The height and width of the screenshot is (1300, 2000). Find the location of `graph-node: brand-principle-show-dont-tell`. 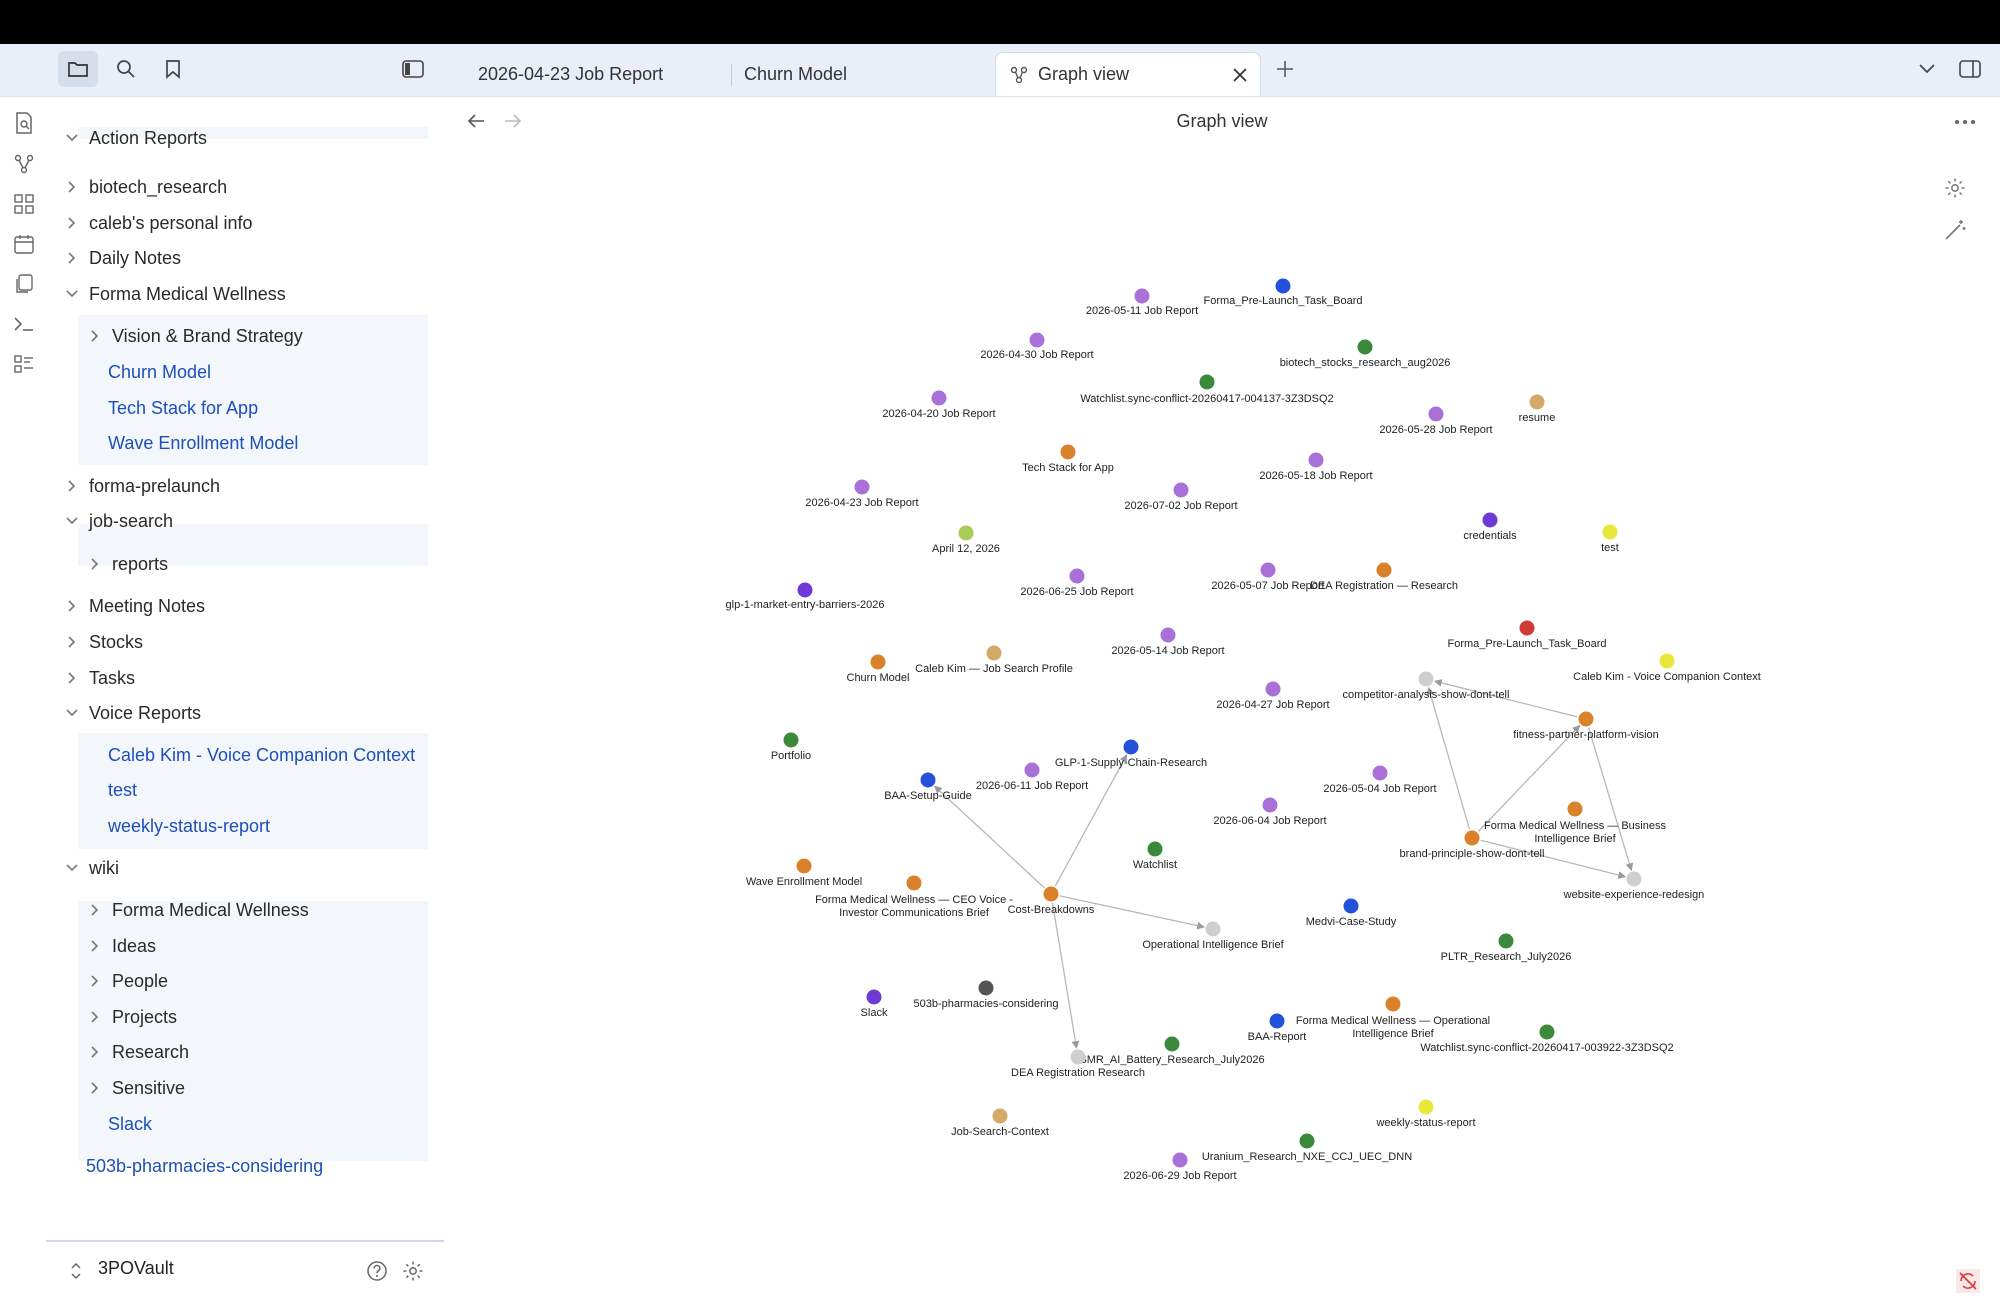

graph-node: brand-principle-show-dont-tell is located at coordinates (1472, 845).